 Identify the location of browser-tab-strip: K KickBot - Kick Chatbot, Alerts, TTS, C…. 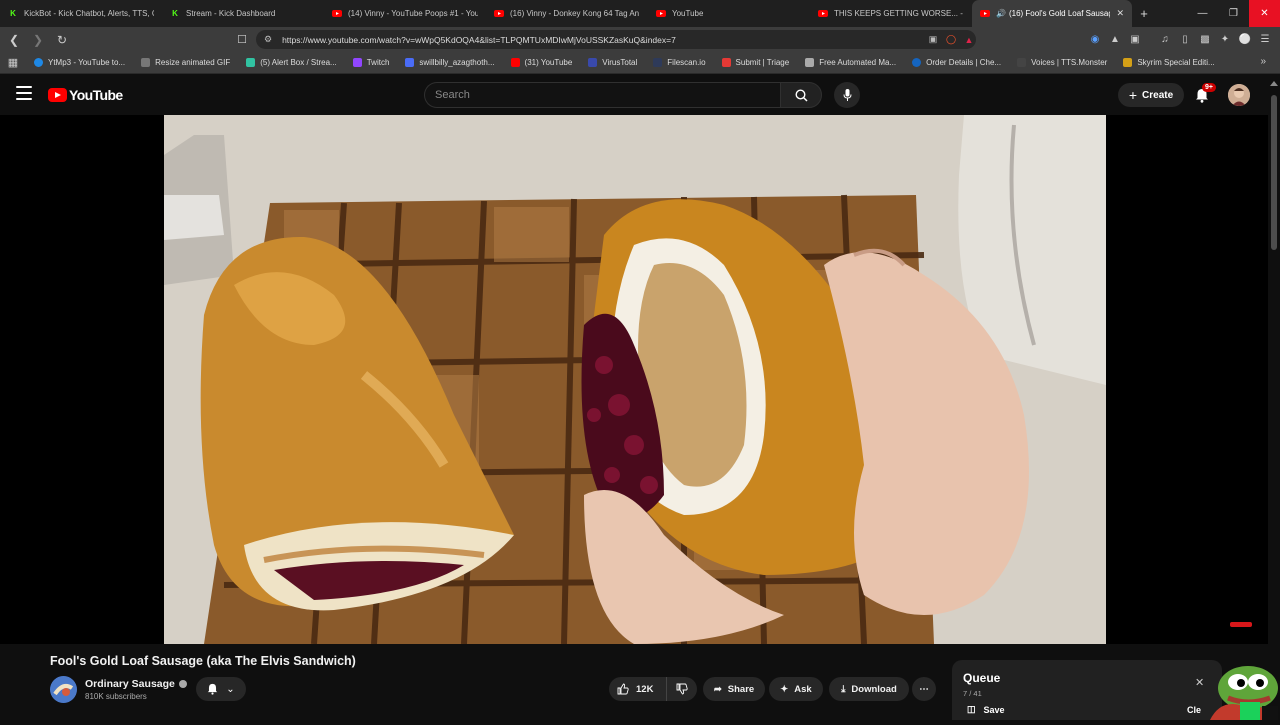
(640, 13).